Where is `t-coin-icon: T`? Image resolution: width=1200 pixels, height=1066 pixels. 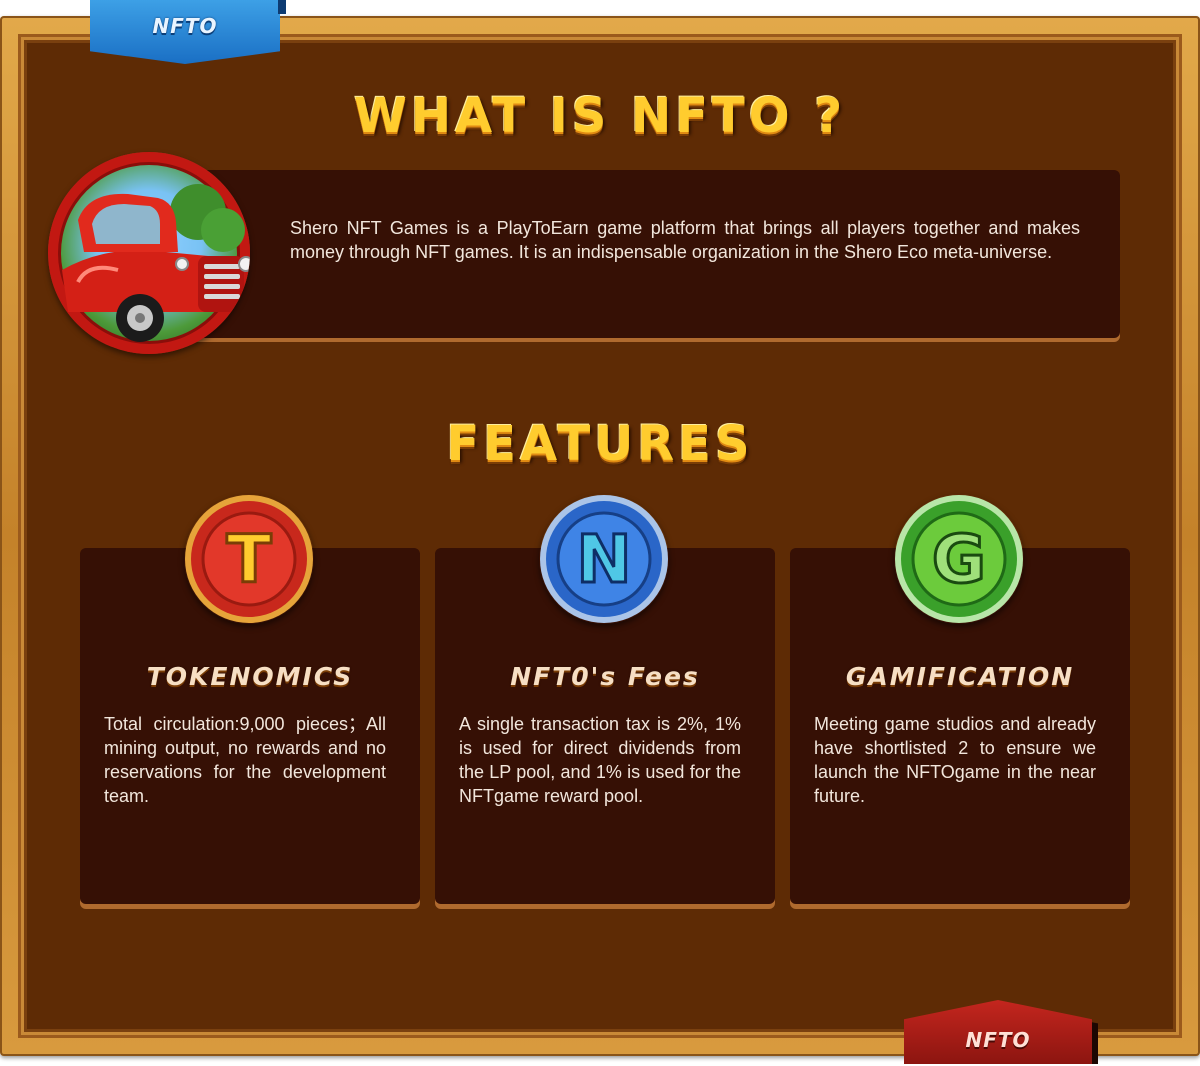 t-coin-icon: T is located at coordinates (249, 559).